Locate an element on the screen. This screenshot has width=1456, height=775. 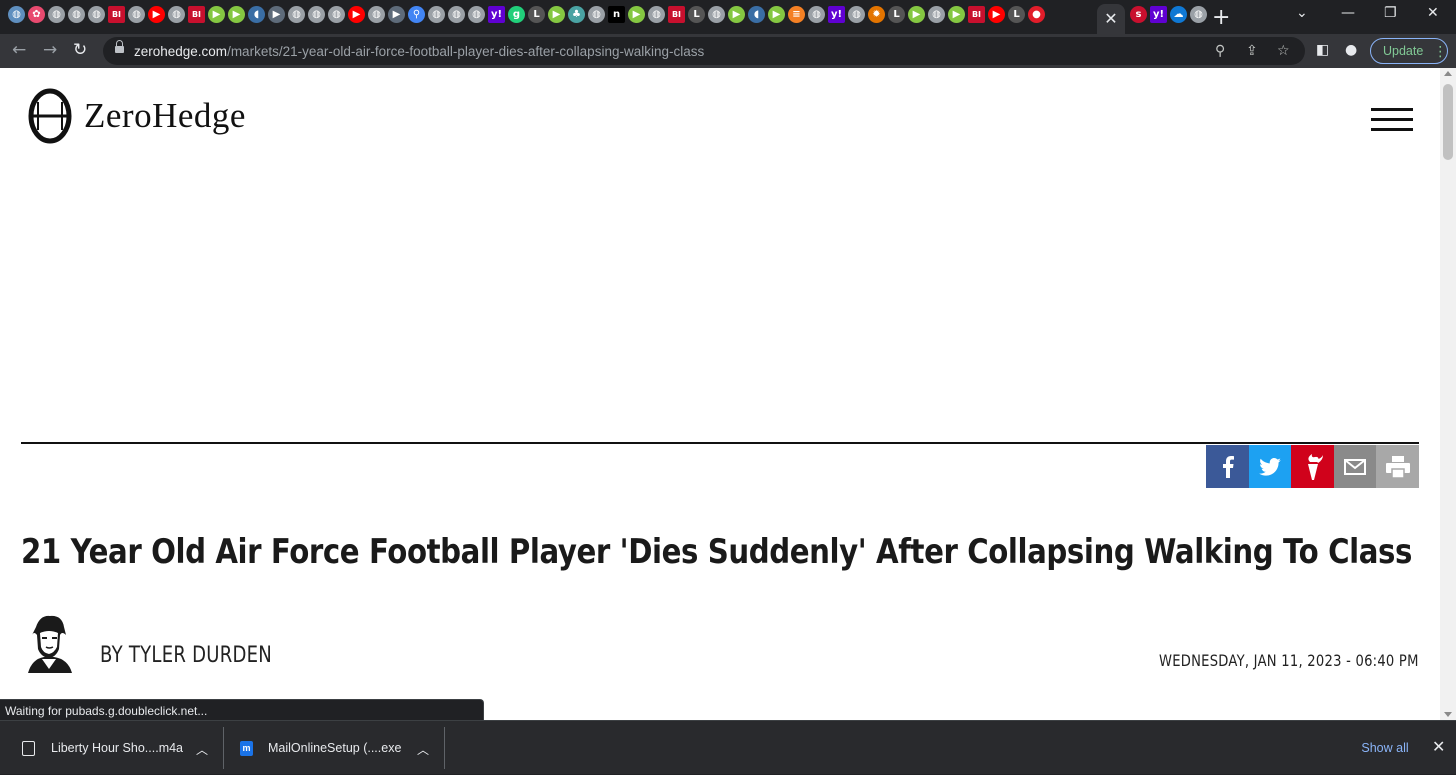
article-dateline: WEDNESDAY, JAN 11, 2023 - 06:40 PM is located at coordinates (1289, 660).